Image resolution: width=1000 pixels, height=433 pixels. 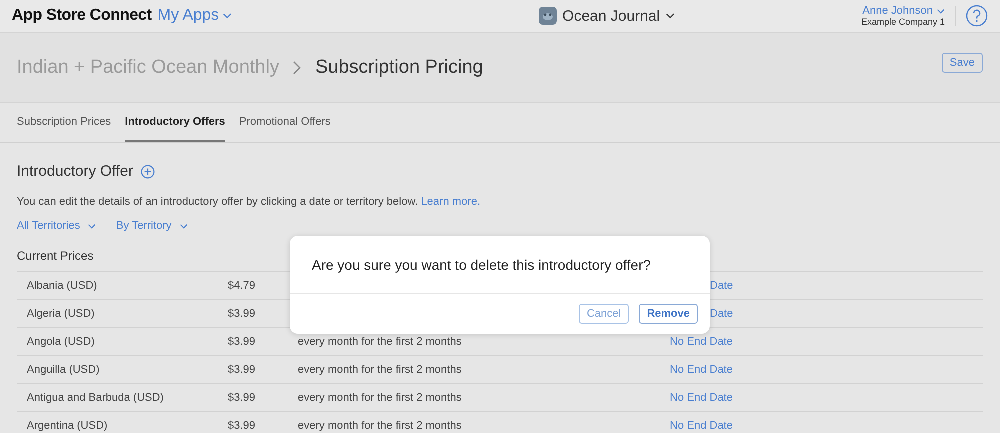 What do you see at coordinates (242, 286) in the screenshot?
I see `price-cell-text: $4.79` at bounding box center [242, 286].